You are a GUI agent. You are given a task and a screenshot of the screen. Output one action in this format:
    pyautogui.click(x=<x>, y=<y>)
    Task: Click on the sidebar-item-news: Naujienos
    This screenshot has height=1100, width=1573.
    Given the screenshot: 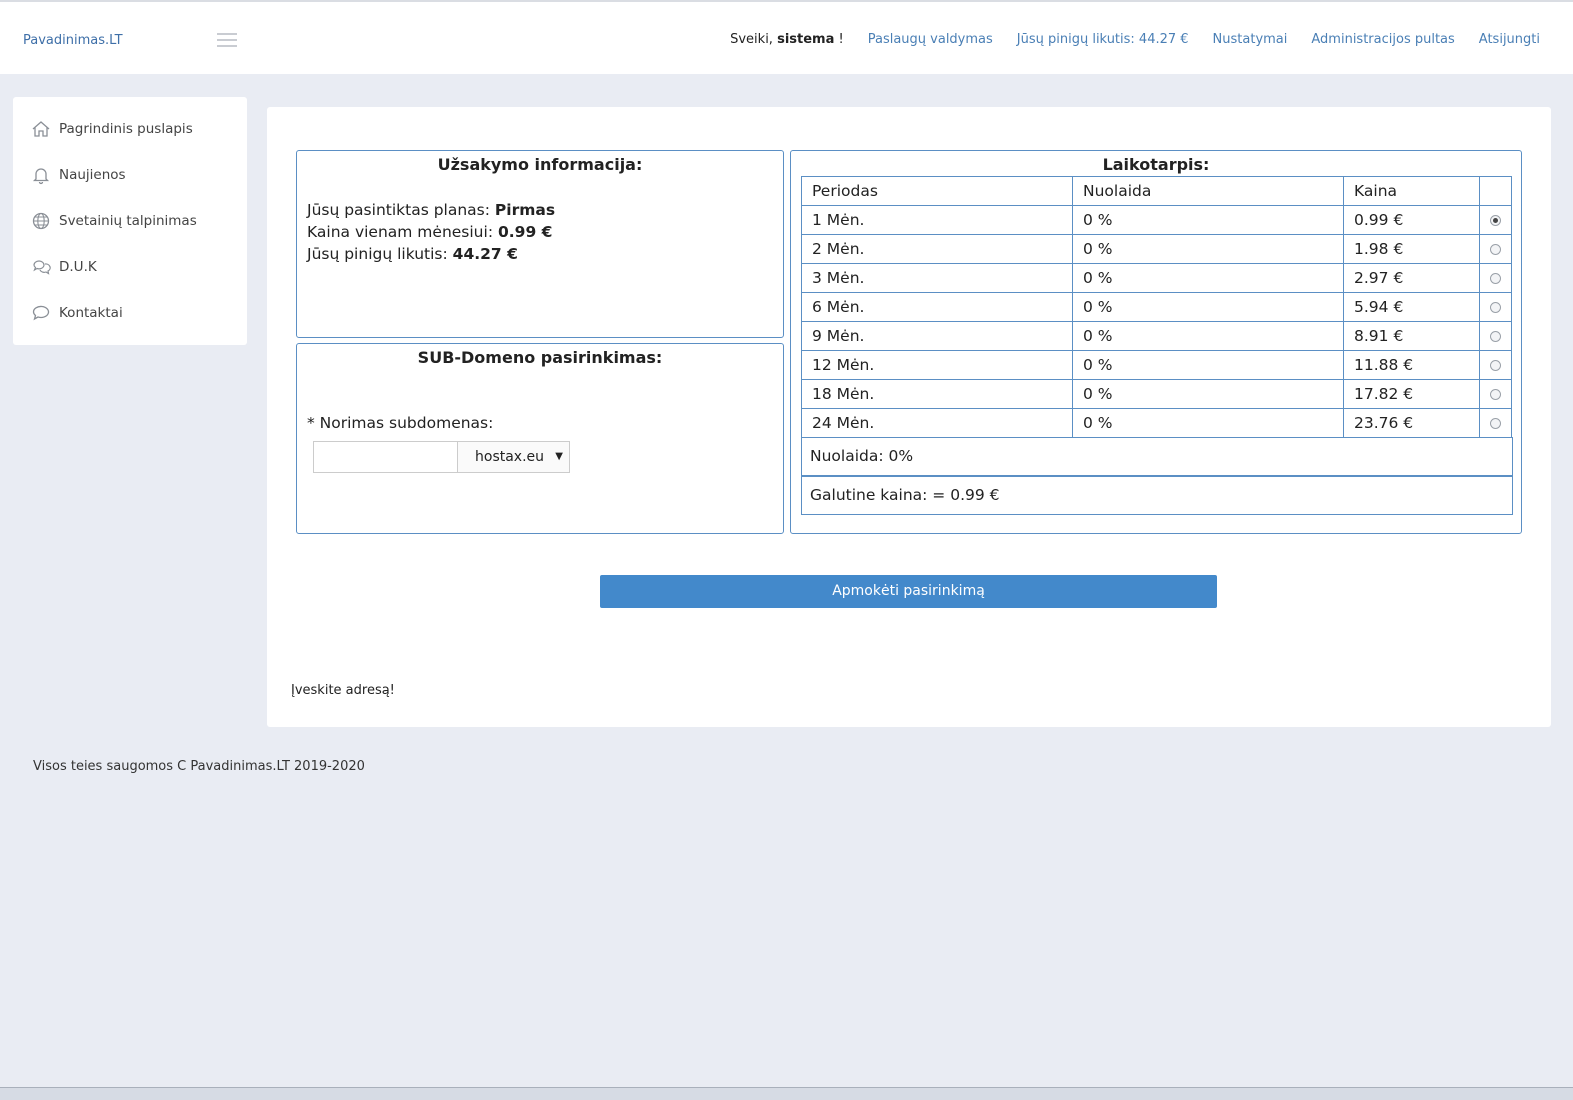 What is the action you would take?
    pyautogui.click(x=78, y=175)
    